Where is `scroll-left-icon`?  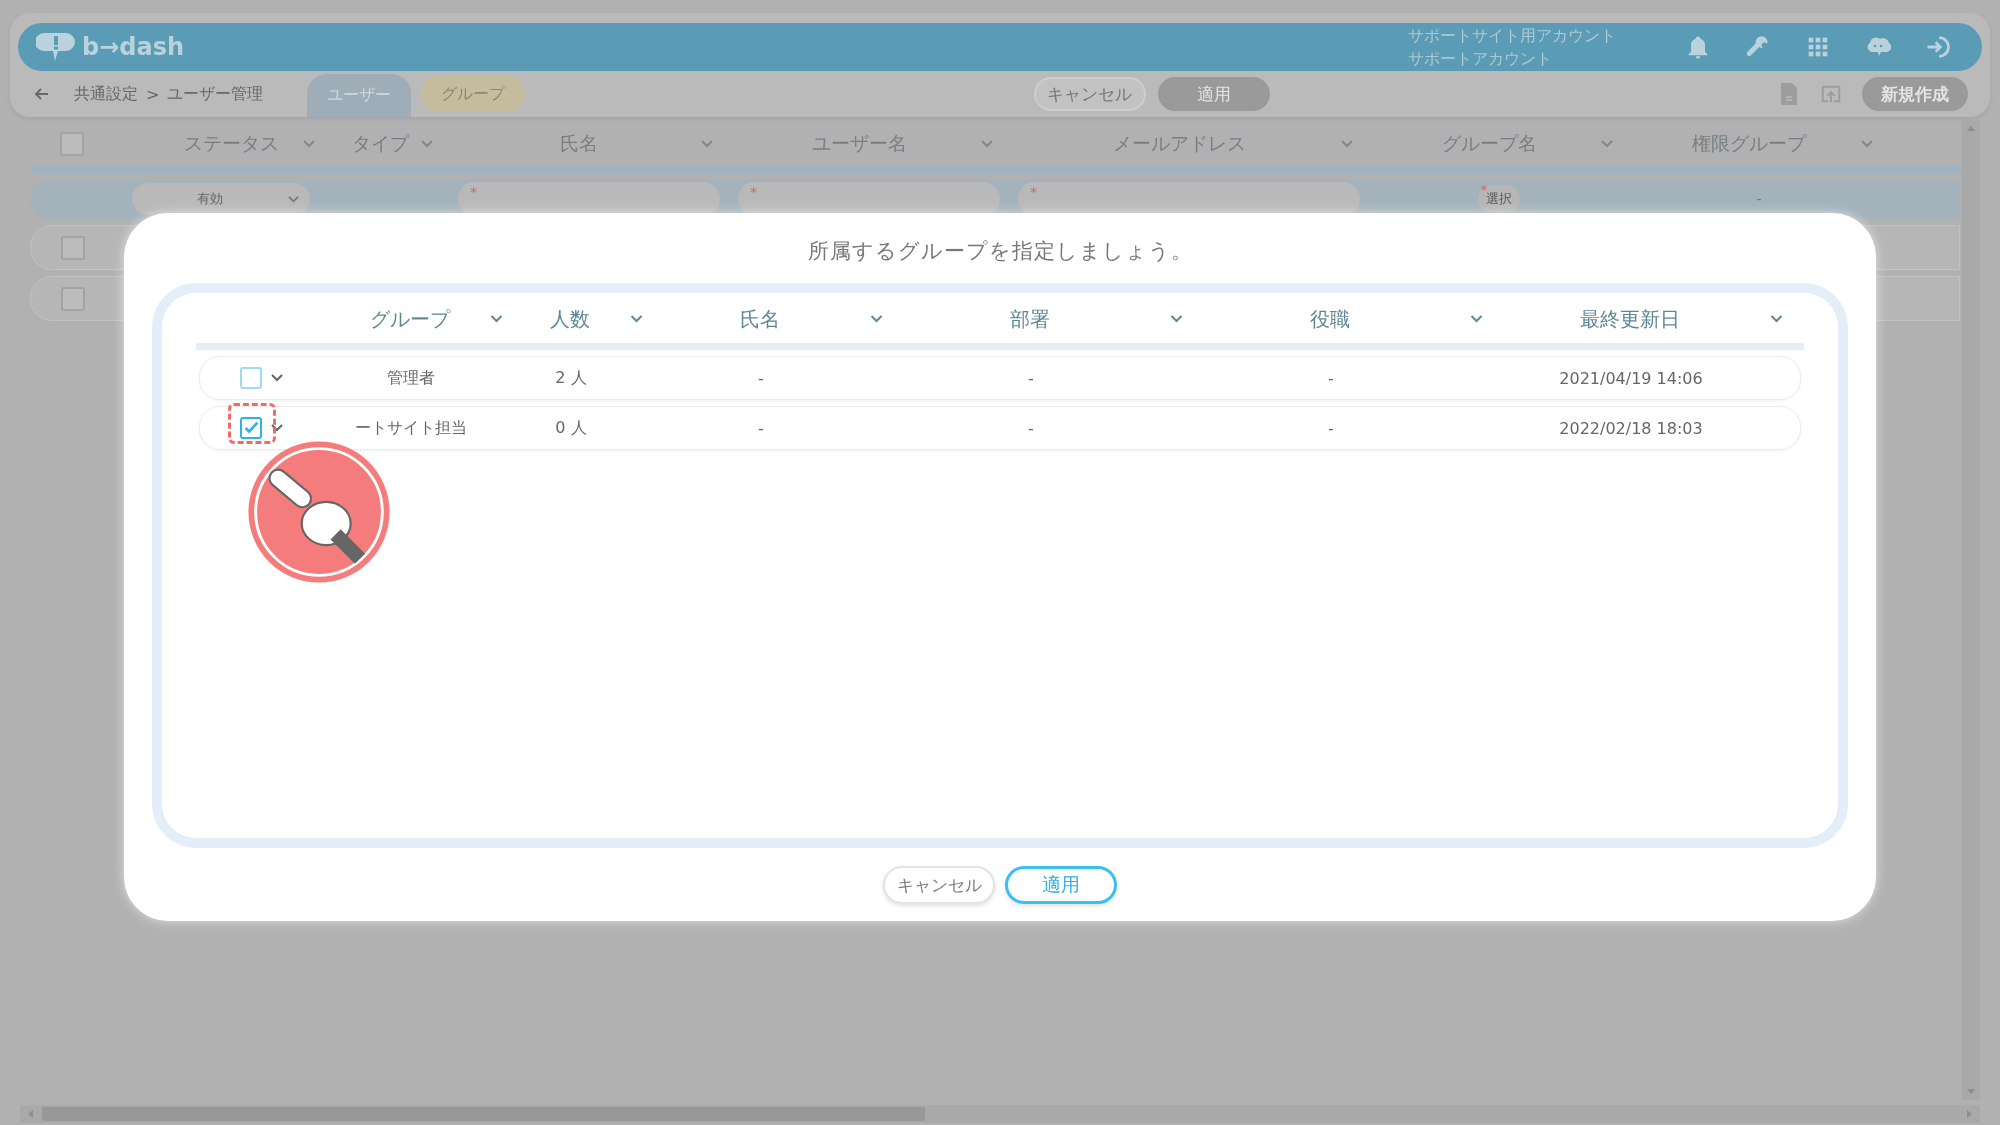 scroll-left-icon is located at coordinates (30, 1114).